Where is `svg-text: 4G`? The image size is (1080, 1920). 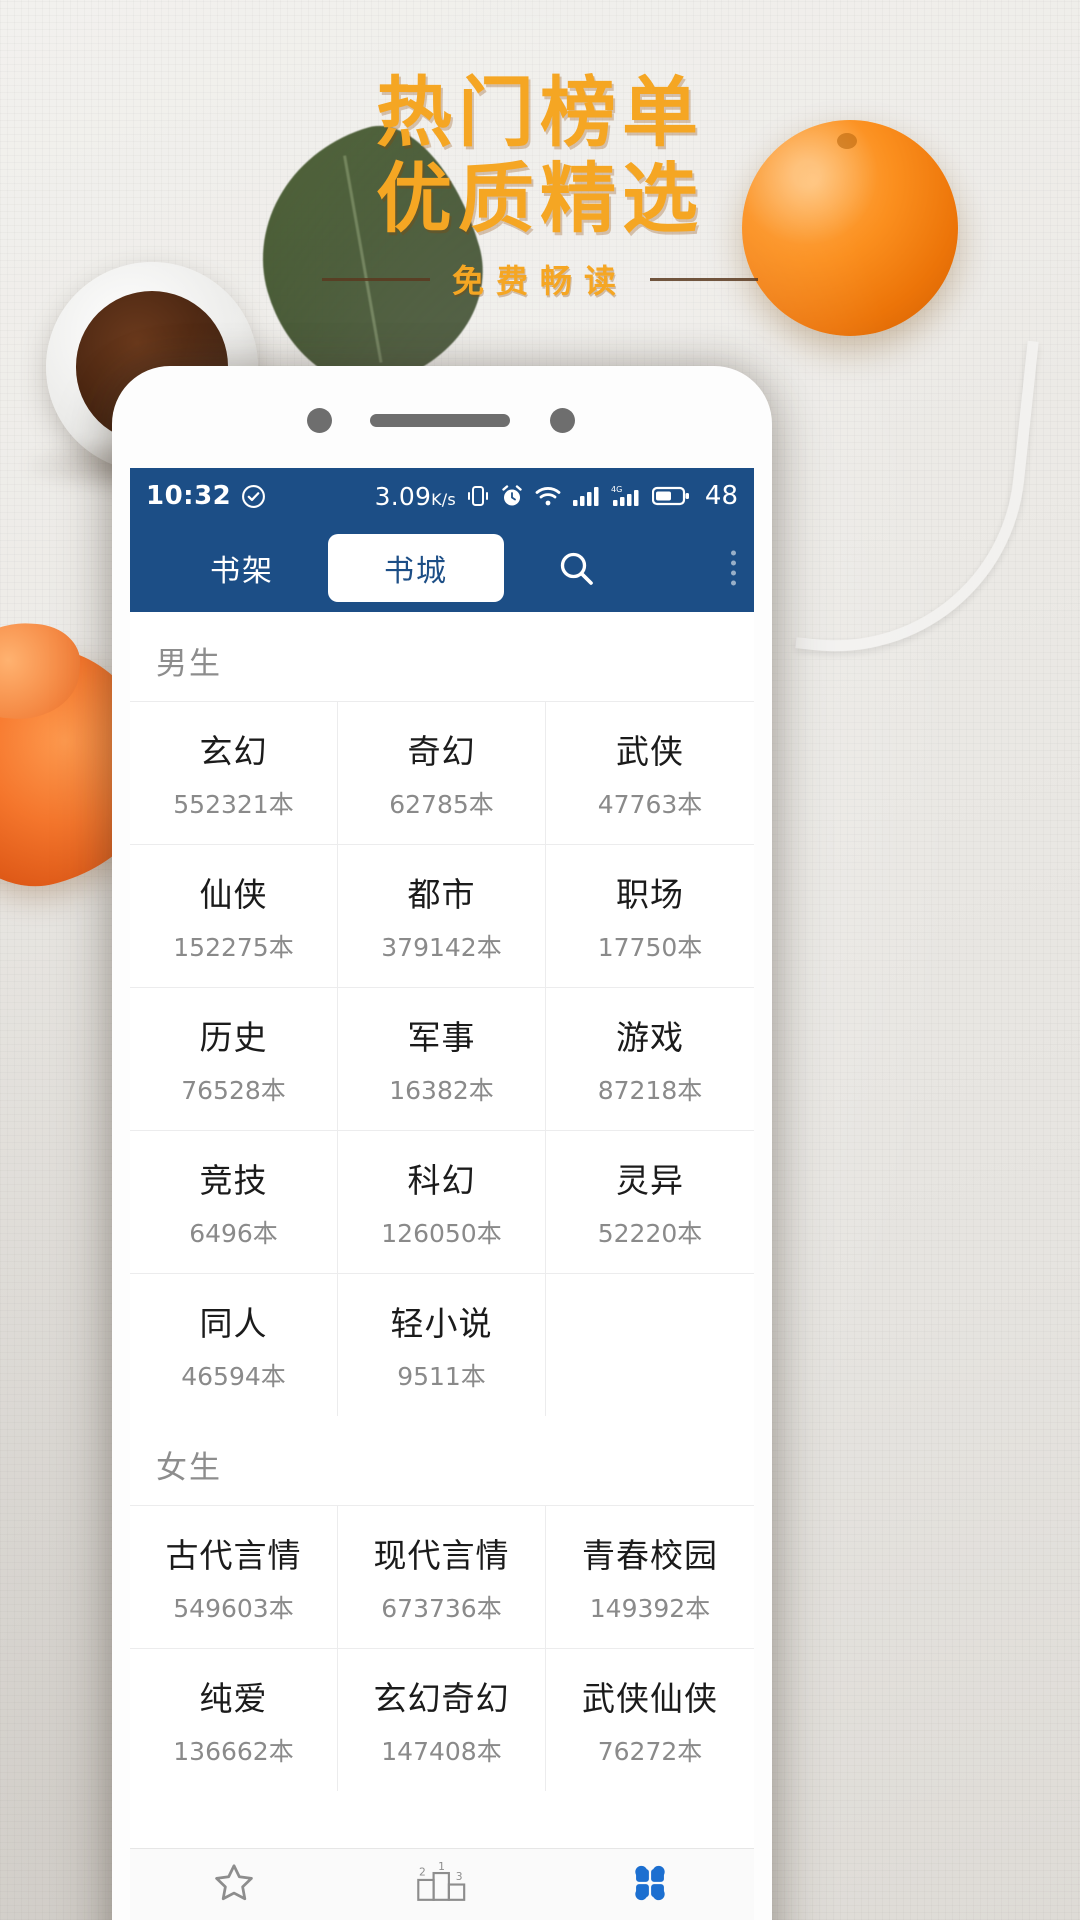
svg-text: 4G is located at coordinates (616, 489).